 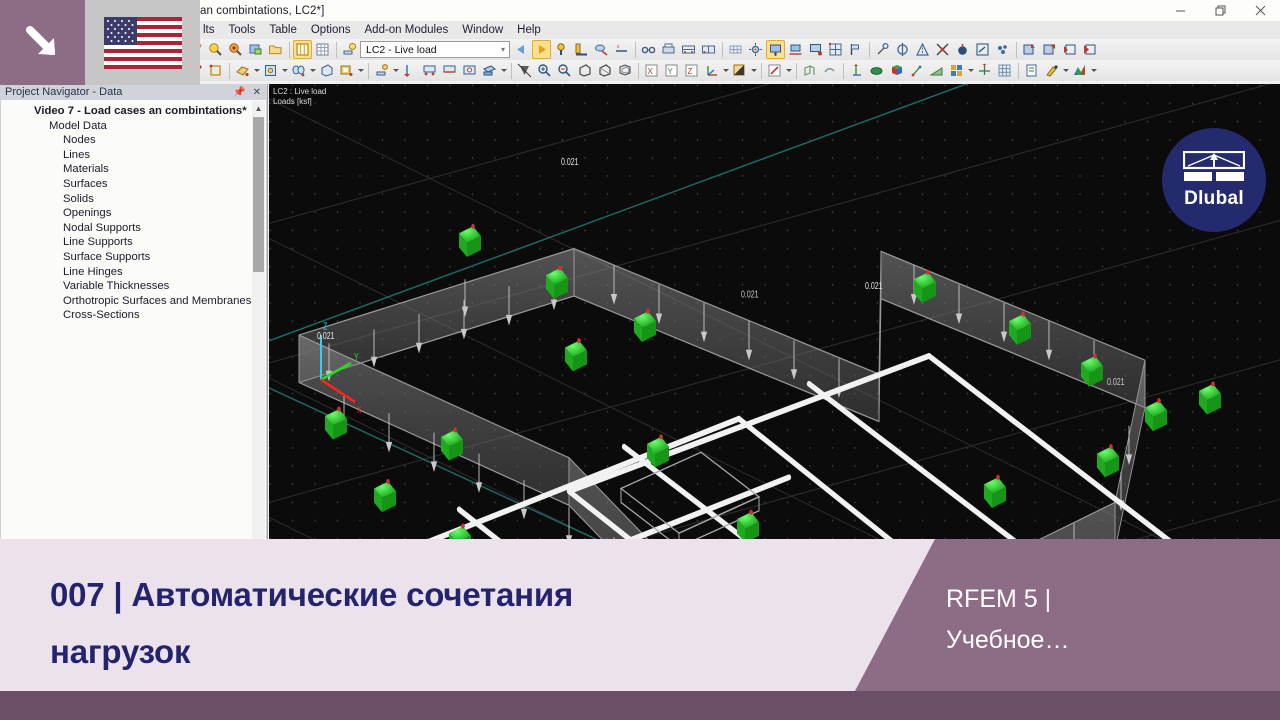 What do you see at coordinates (133, 199) in the screenshot?
I see `tree-item-solids: Solids` at bounding box center [133, 199].